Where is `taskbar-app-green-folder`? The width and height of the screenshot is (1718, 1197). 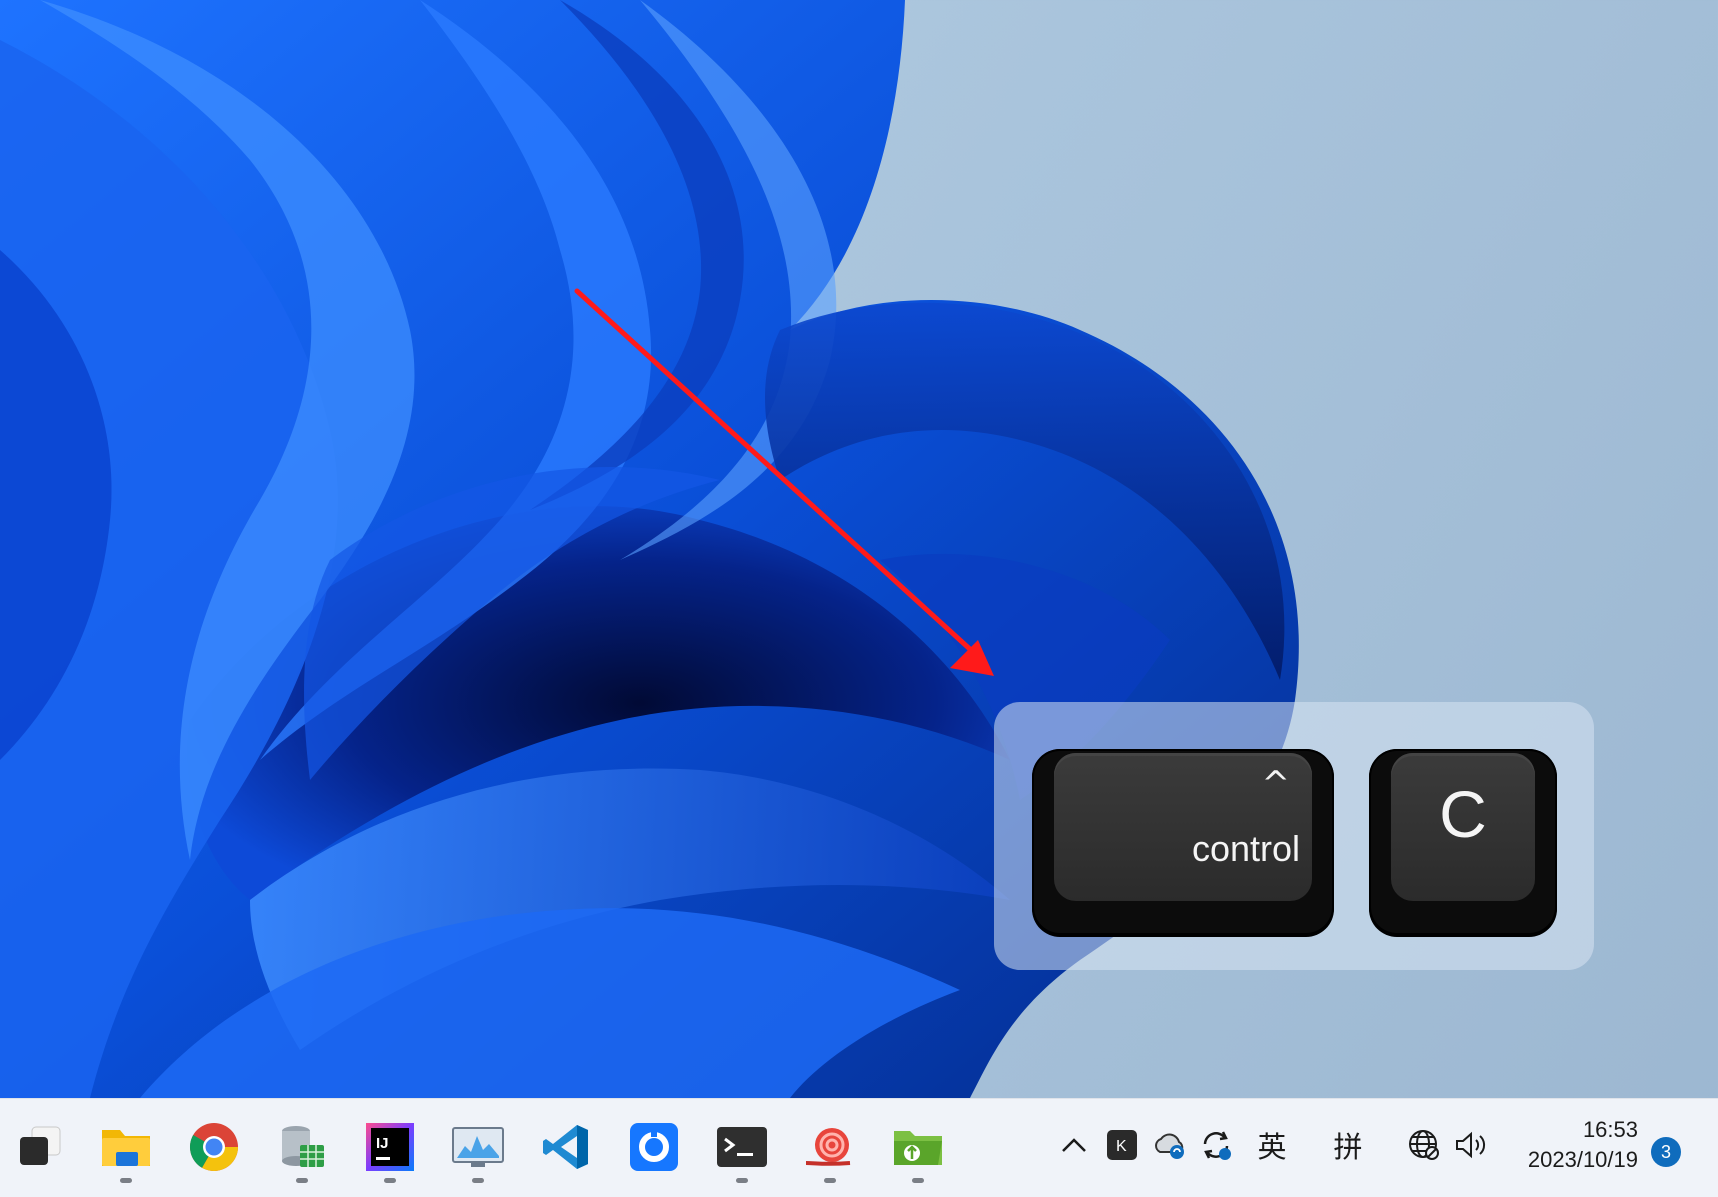 taskbar-app-green-folder is located at coordinates (918, 1147).